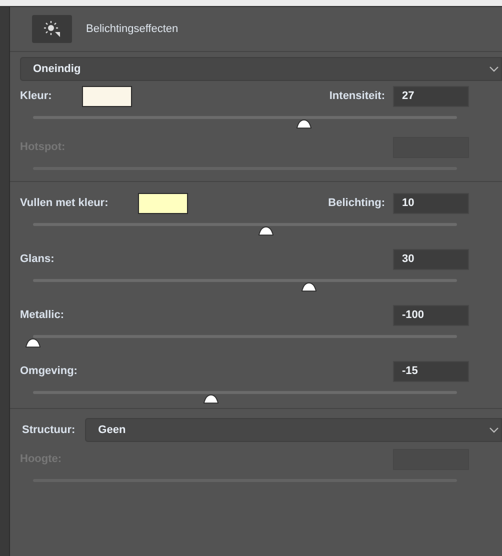  Describe the element at coordinates (293, 430) in the screenshot. I see `texture-dropdown: Geen` at that location.